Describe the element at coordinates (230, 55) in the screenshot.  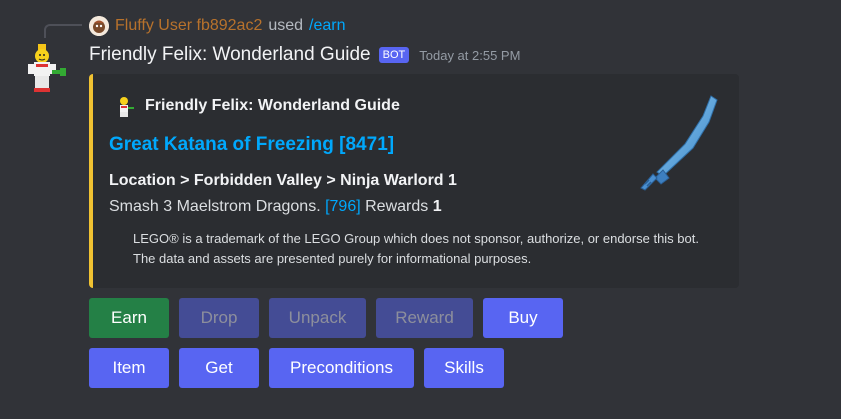
I see `bot-username: Friendly Felix: Wonderland Guide` at that location.